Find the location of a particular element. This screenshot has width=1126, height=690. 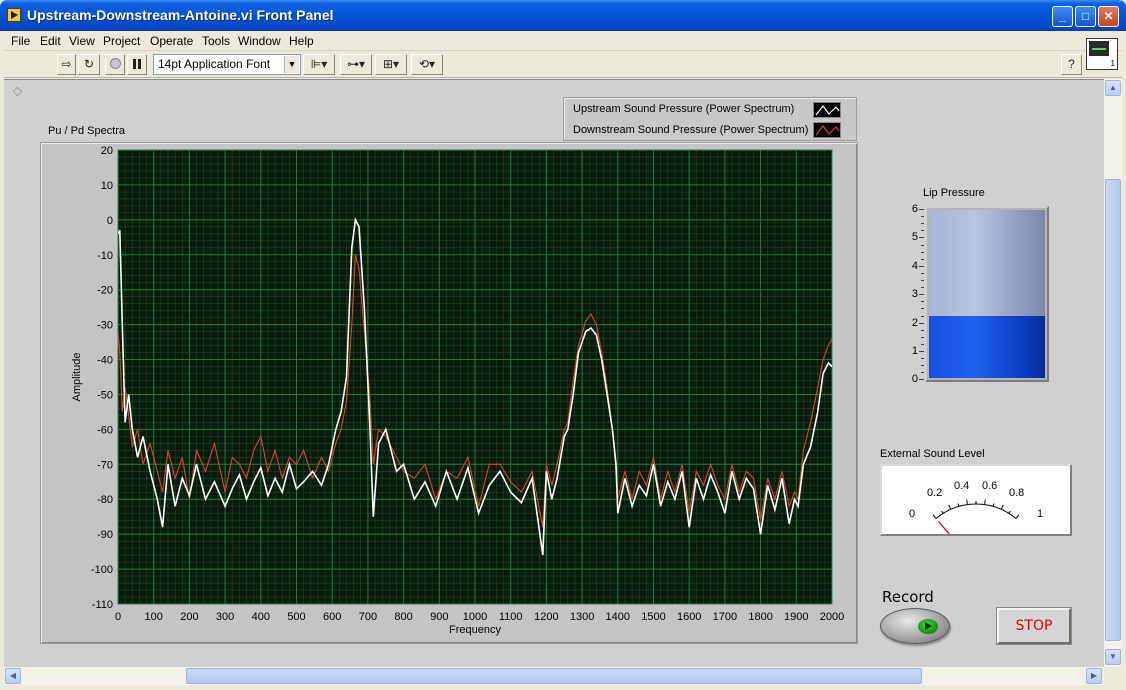

vertical-scroll-thumb is located at coordinates (1113, 410).